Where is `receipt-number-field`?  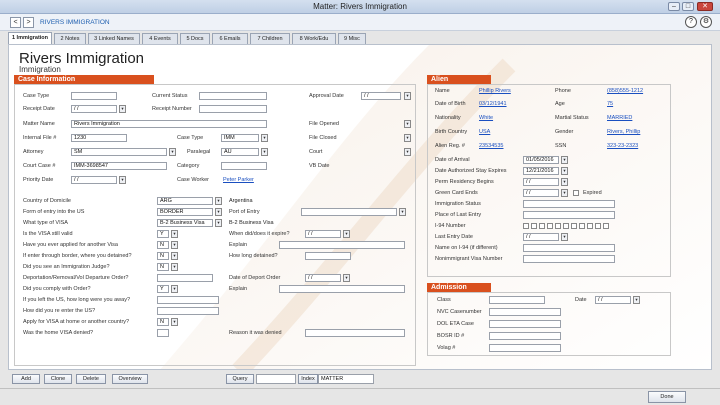 receipt-number-field is located at coordinates (233, 109).